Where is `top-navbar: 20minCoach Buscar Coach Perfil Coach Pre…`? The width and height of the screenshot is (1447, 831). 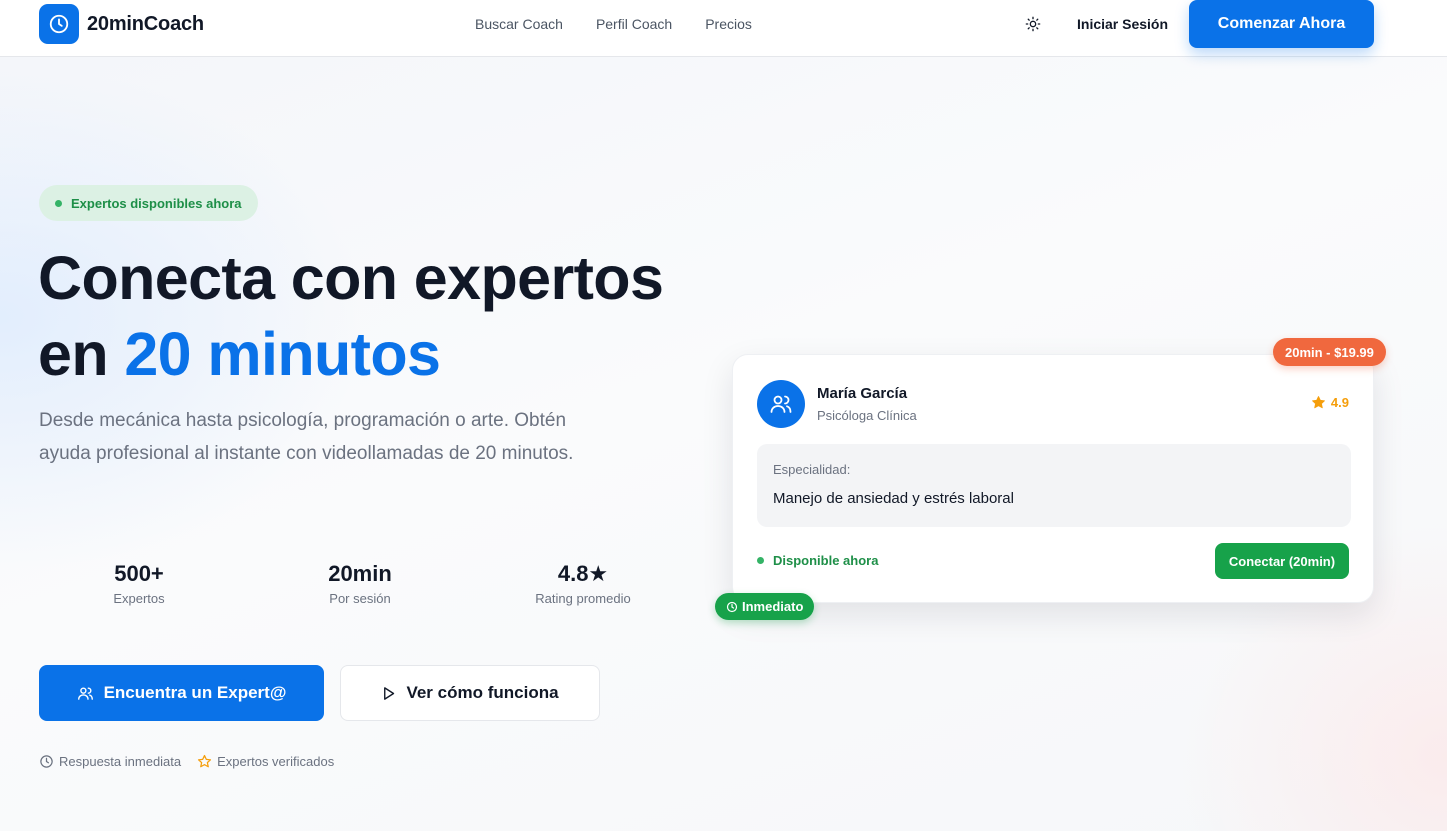 top-navbar: 20minCoach Buscar Coach Perfil Coach Pre… is located at coordinates (723, 28).